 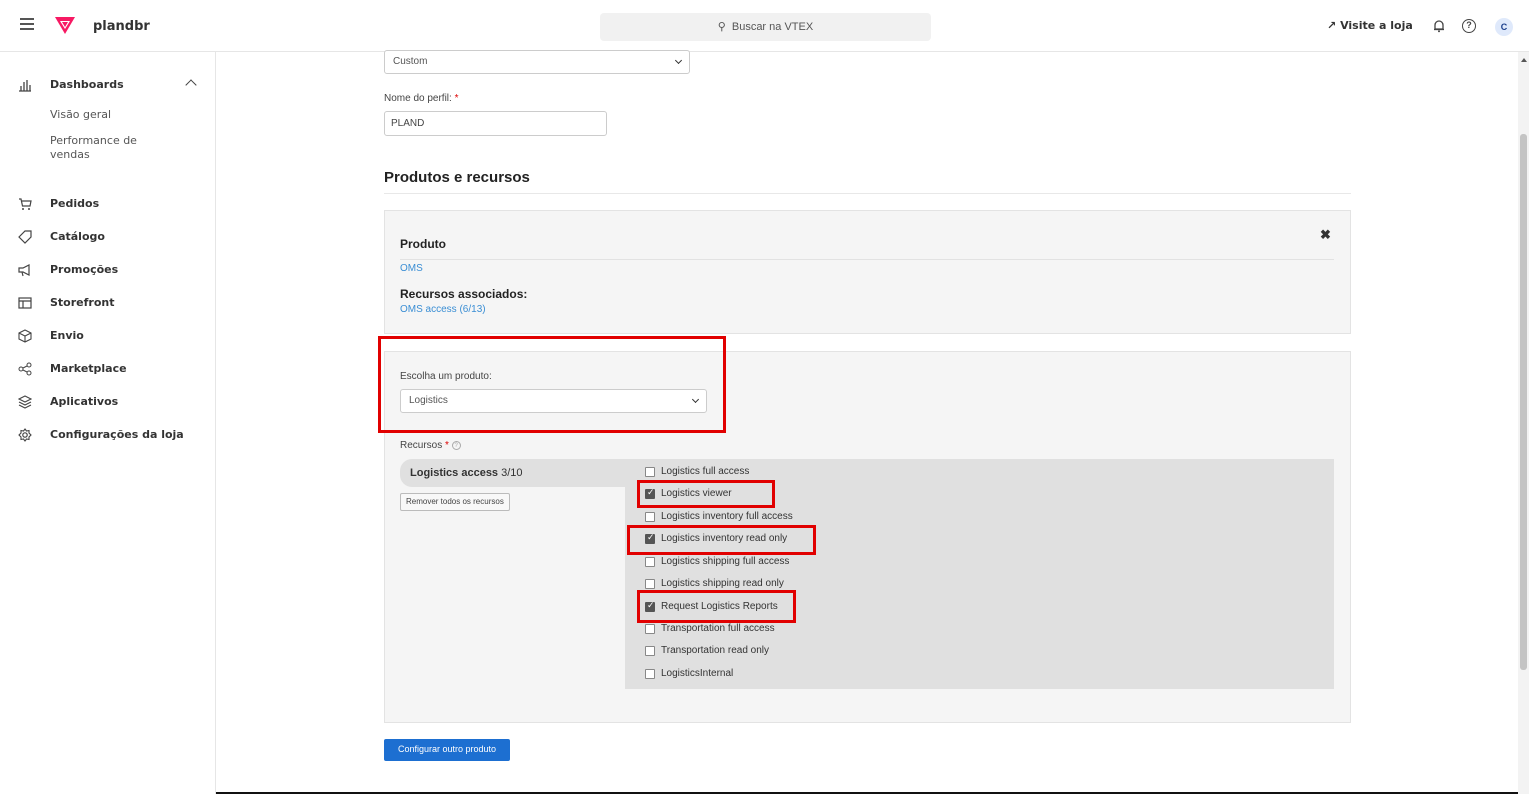 I want to click on box-icon, so click(x=25, y=336).